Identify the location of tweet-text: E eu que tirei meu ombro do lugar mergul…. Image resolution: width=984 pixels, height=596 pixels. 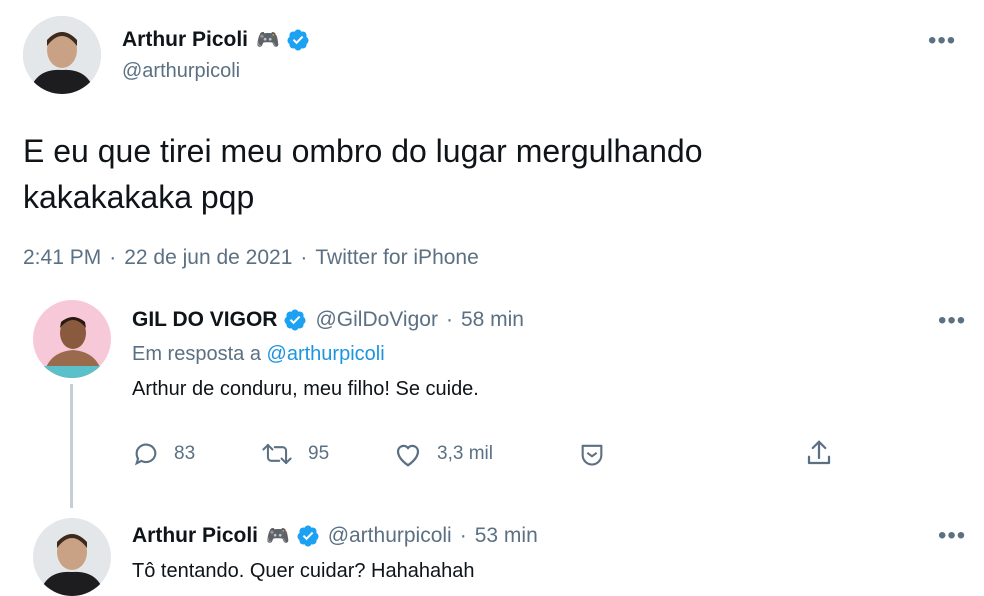
(363, 174).